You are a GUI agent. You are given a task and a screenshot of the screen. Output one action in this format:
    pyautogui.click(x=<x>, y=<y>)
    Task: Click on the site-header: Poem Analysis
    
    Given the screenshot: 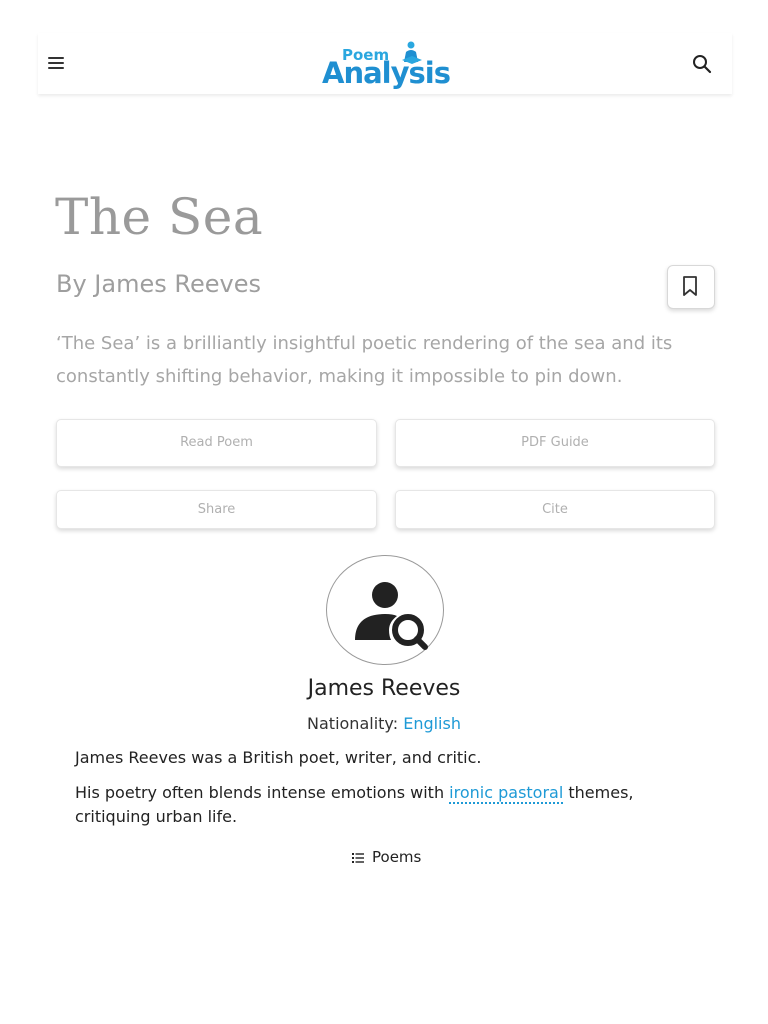 What is the action you would take?
    pyautogui.click(x=385, y=63)
    